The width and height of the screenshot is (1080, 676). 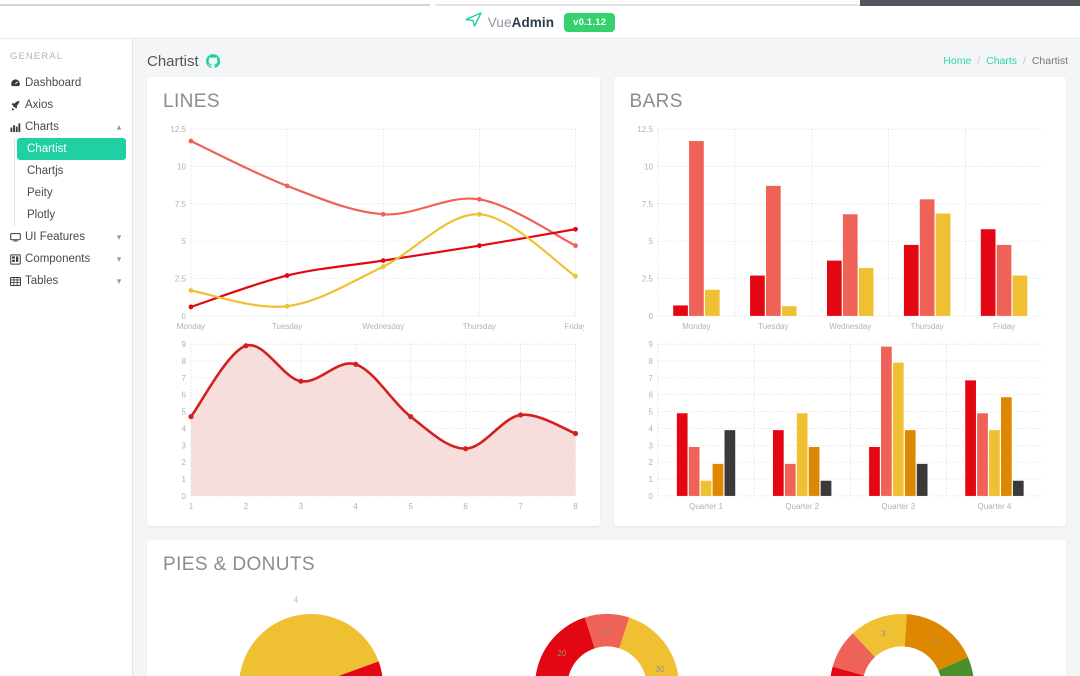 I want to click on breadcrumb-home: Home, so click(x=957, y=61).